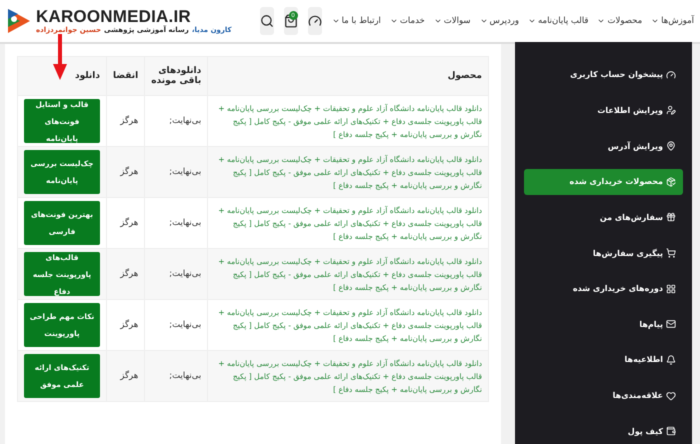 The width and height of the screenshot is (700, 444). Describe the element at coordinates (176, 76) in the screenshot. I see `column-header: دانلودهای باقی مونده` at that location.